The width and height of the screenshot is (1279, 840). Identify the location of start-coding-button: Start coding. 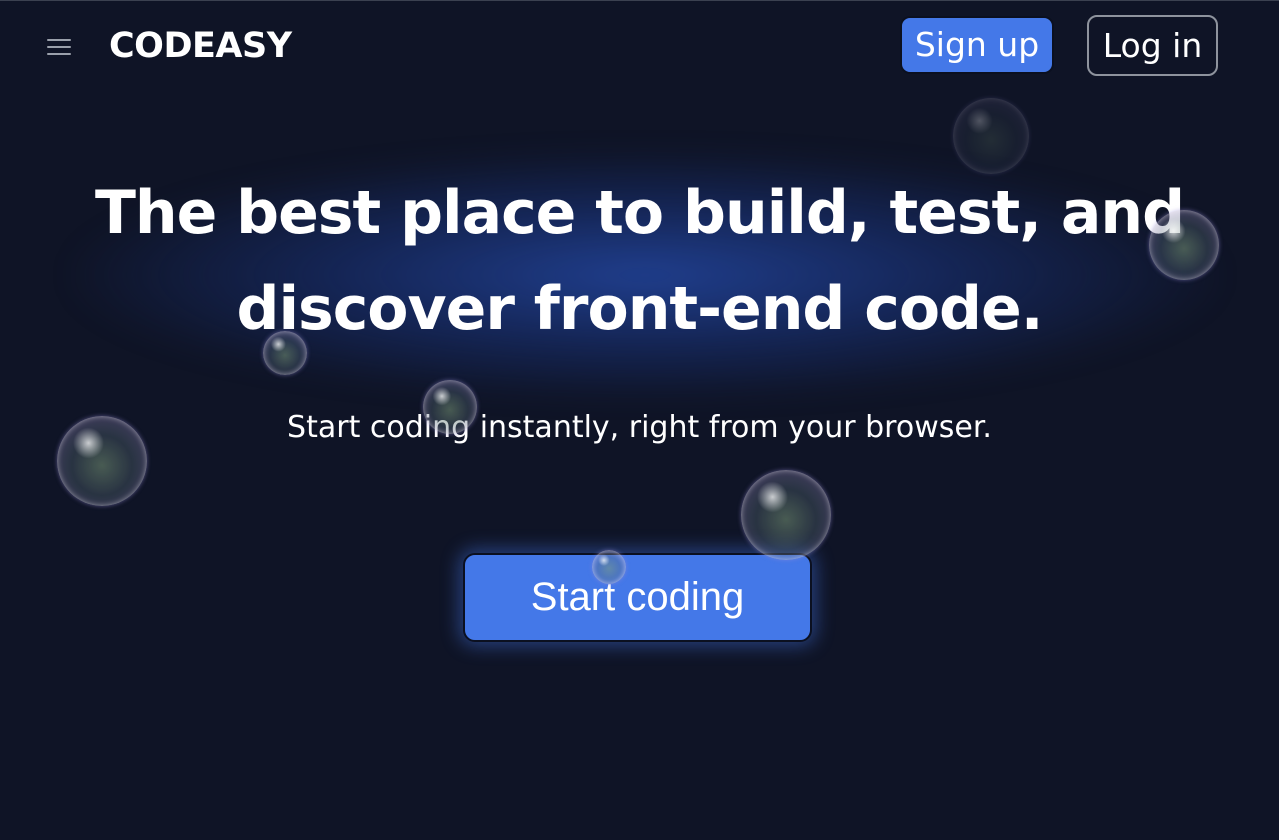
(637, 597).